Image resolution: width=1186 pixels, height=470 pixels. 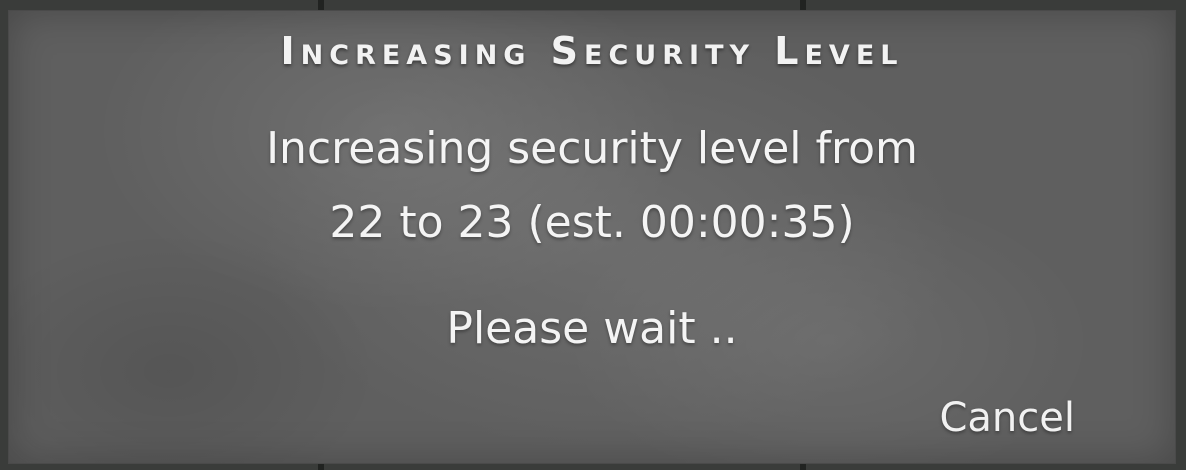 What do you see at coordinates (592, 148) in the screenshot?
I see `progress-message-line1: Increasing security level from` at bounding box center [592, 148].